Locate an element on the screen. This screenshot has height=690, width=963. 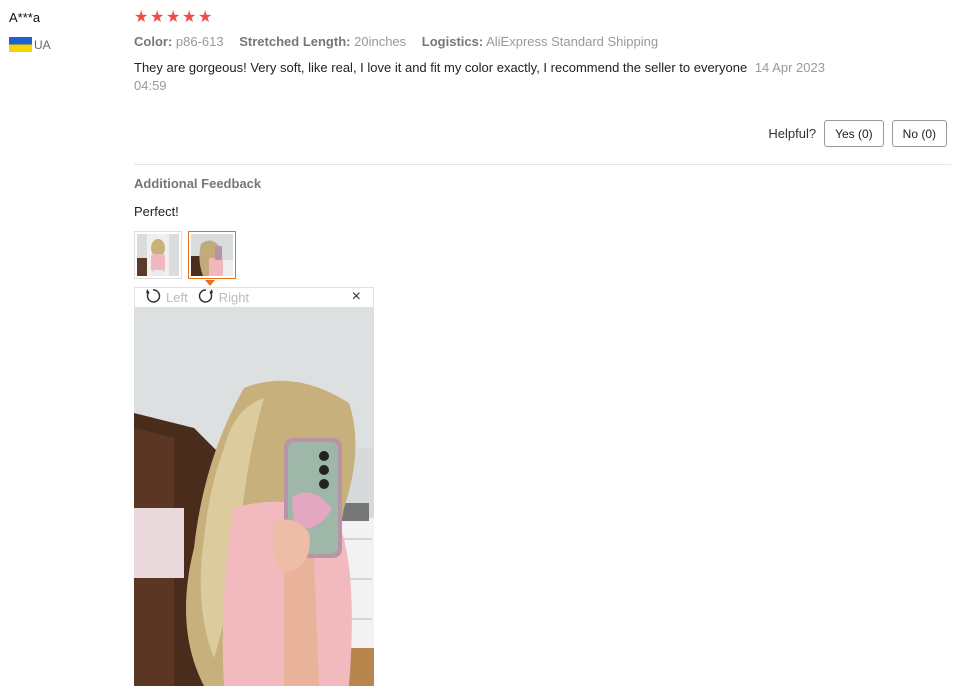
rotate-right-label: Right is located at coordinates (234, 297).